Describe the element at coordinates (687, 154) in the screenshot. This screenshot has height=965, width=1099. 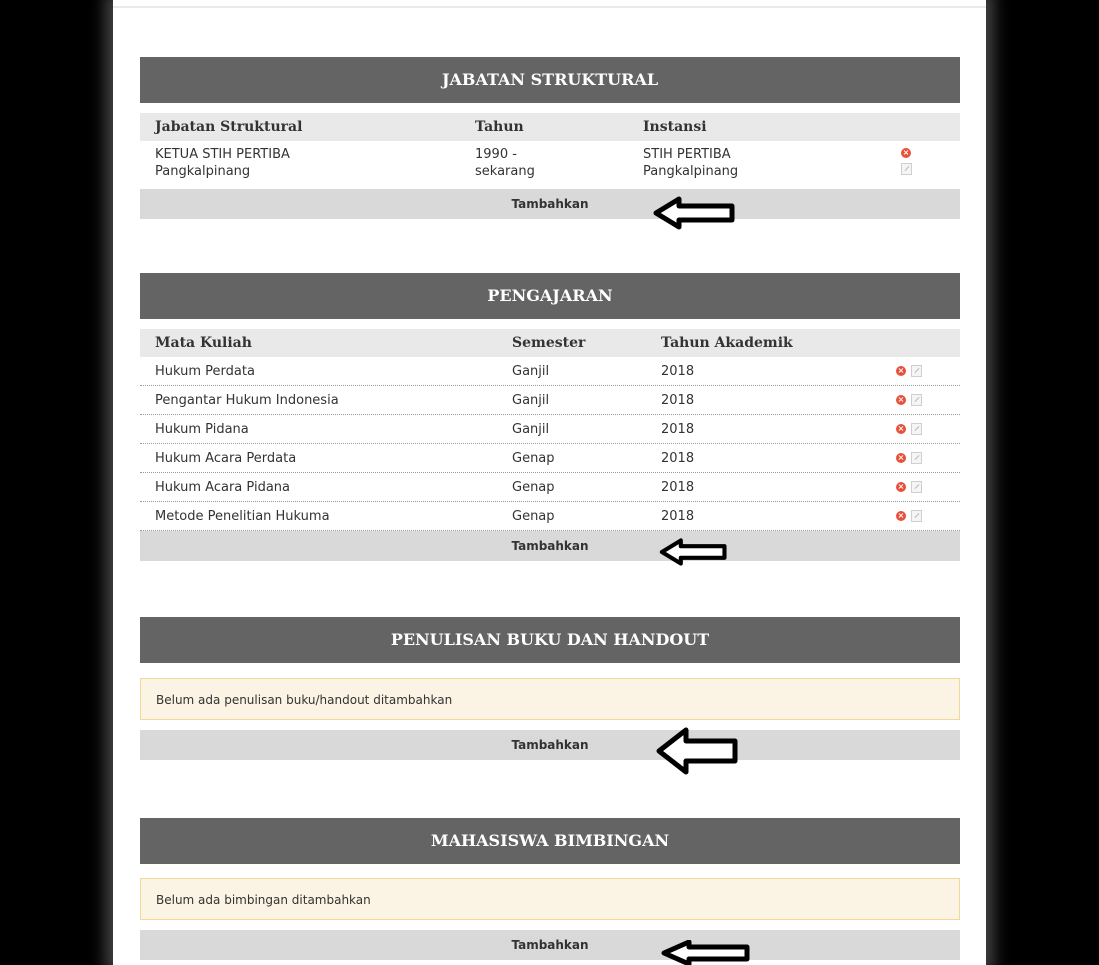
I see `cell-instansi-line1: STIH PERTIBA` at that location.